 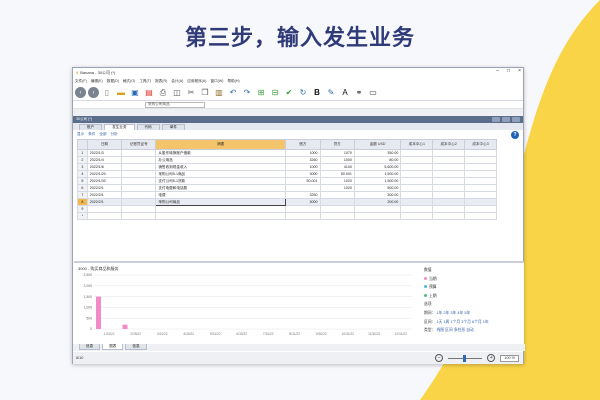 What do you see at coordinates (470, 330) in the screenshot?
I see `type-auto: 自动` at bounding box center [470, 330].